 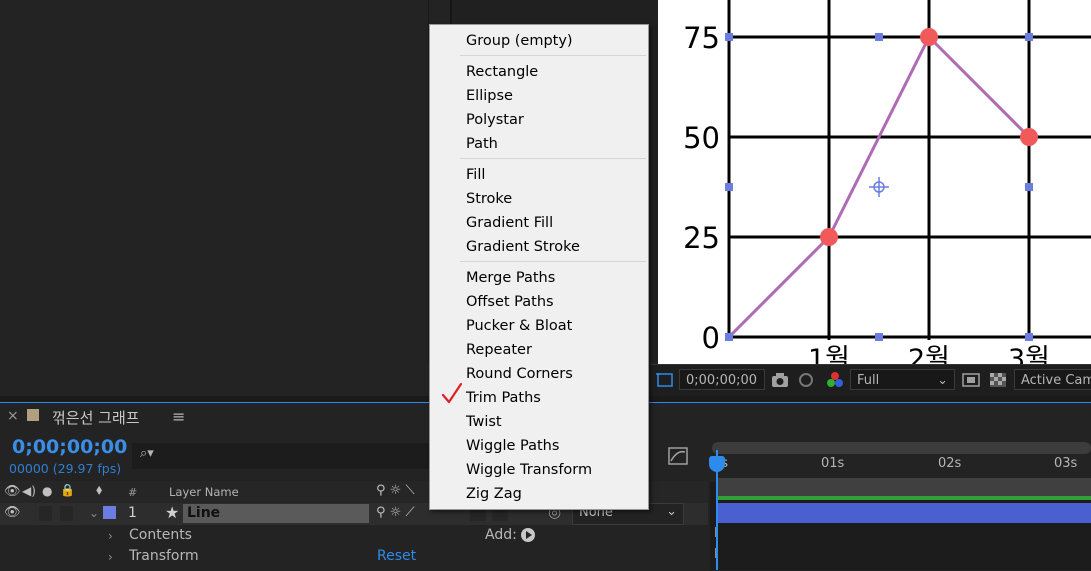 What do you see at coordinates (835, 380) in the screenshot?
I see `channel-rgb-icon` at bounding box center [835, 380].